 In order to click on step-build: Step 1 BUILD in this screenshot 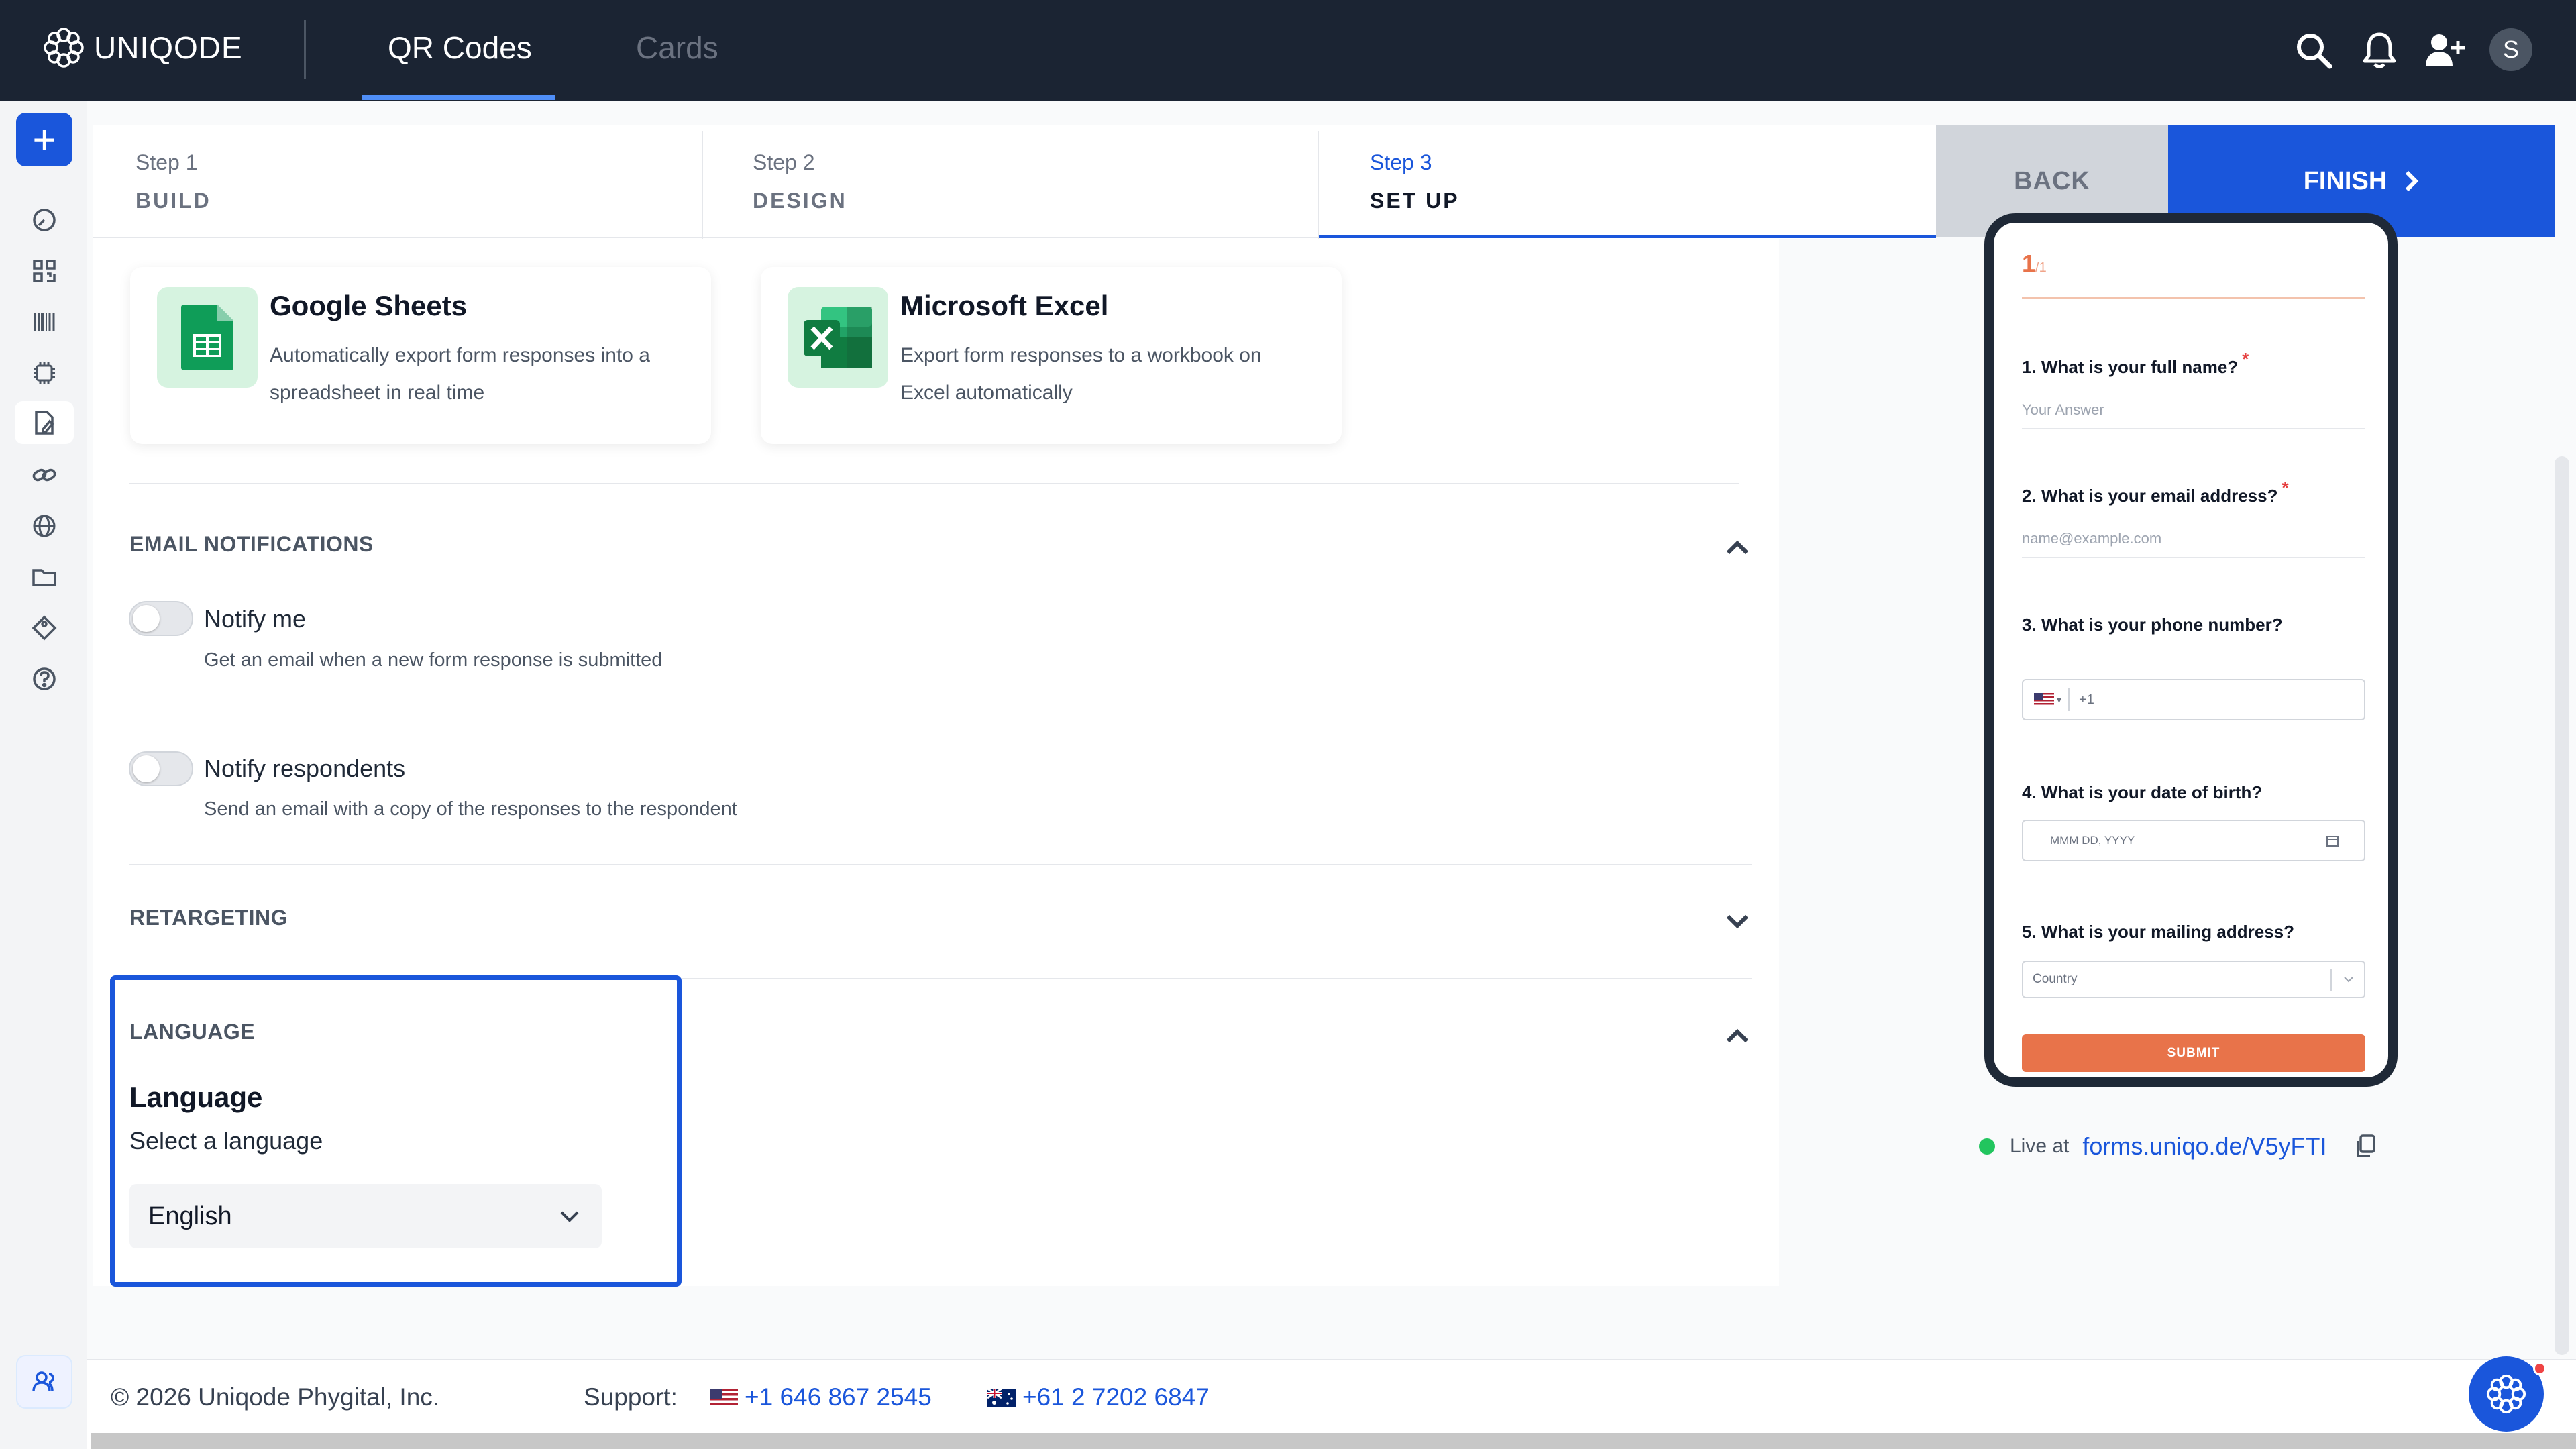, I will do `click(401, 182)`.